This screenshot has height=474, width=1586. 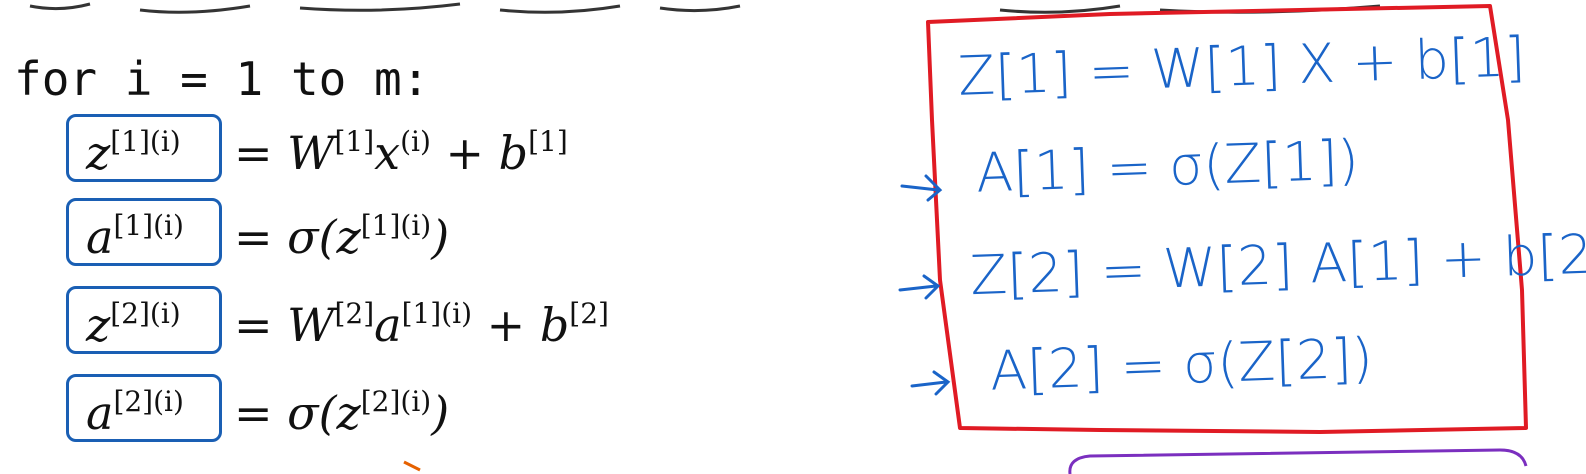 What do you see at coordinates (1167, 166) in the screenshot?
I see `handwritten-line: A[1] = σ(Z[1])` at bounding box center [1167, 166].